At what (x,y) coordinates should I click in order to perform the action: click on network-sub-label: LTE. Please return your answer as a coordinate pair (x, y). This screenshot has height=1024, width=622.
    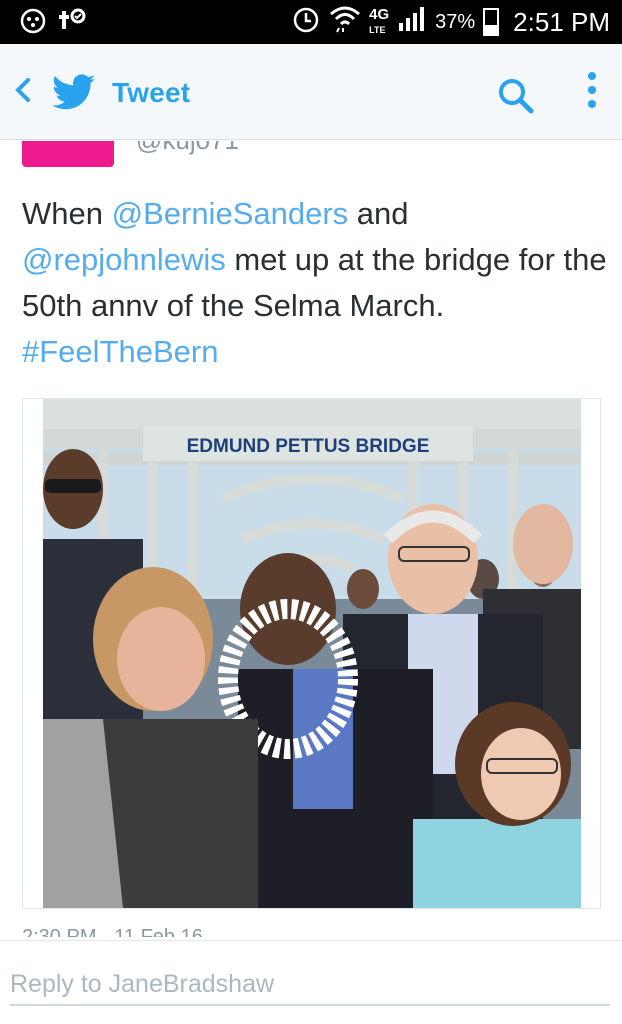
    Looking at the image, I should click on (377, 29).